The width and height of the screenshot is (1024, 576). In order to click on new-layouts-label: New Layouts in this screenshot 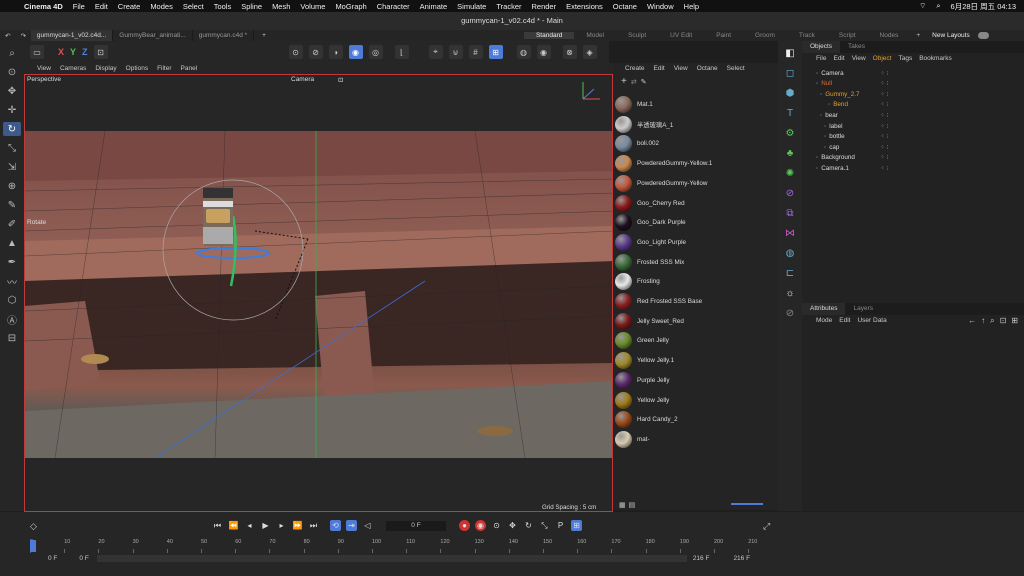, I will do `click(951, 35)`.